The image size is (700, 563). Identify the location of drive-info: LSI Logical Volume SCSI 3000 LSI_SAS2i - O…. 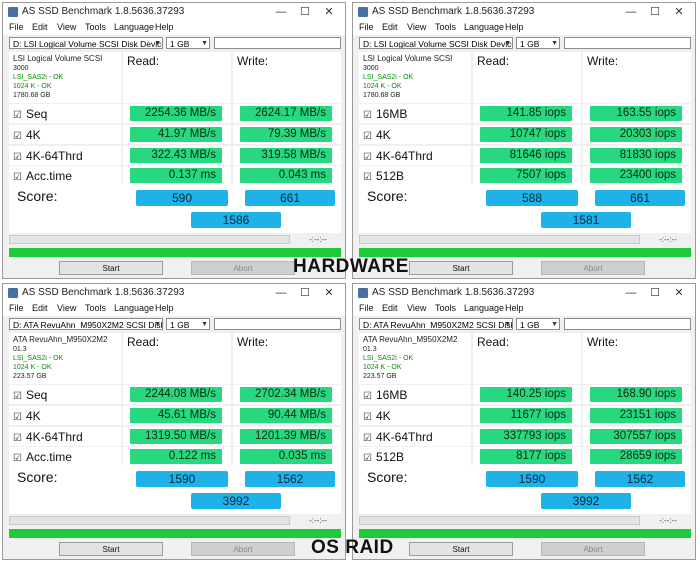
(415, 77).